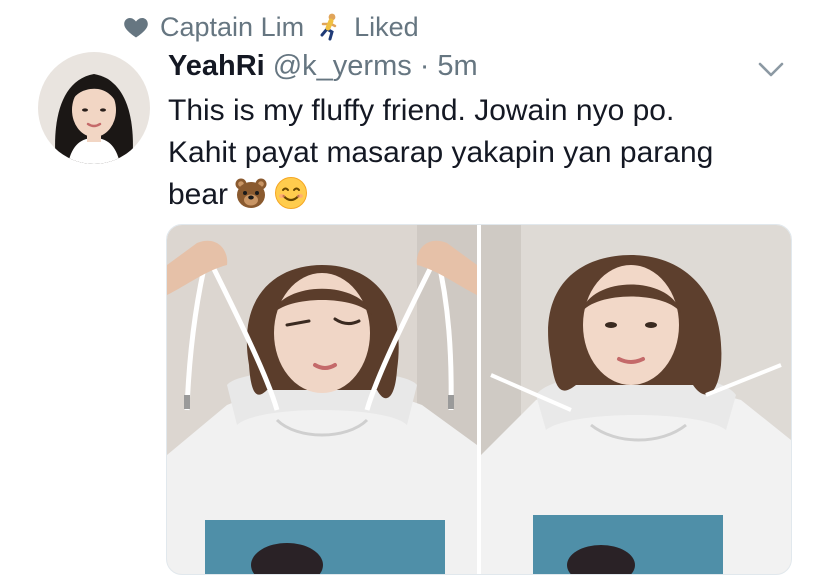 The width and height of the screenshot is (828, 585). I want to click on tweet-text-line: Kahit payat masarap yakapin yan parang, so click(441, 152).